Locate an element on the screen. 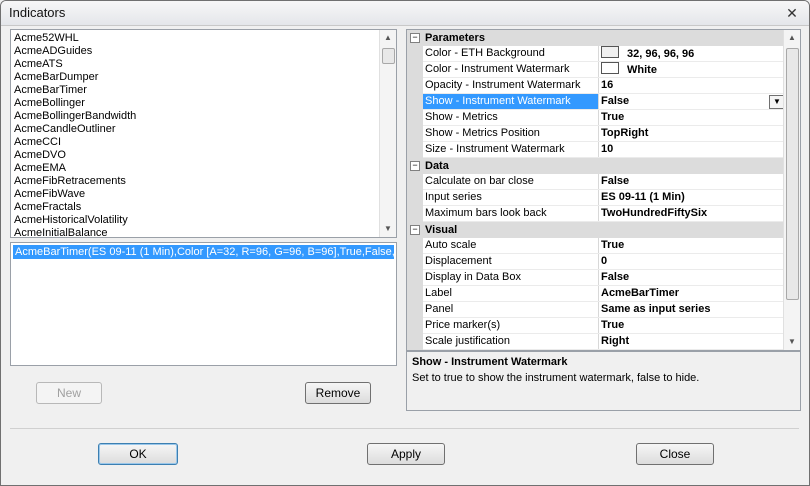 This screenshot has height=486, width=810. property-row: Show - Instrument Watermark False ▼ is located at coordinates (597, 102).